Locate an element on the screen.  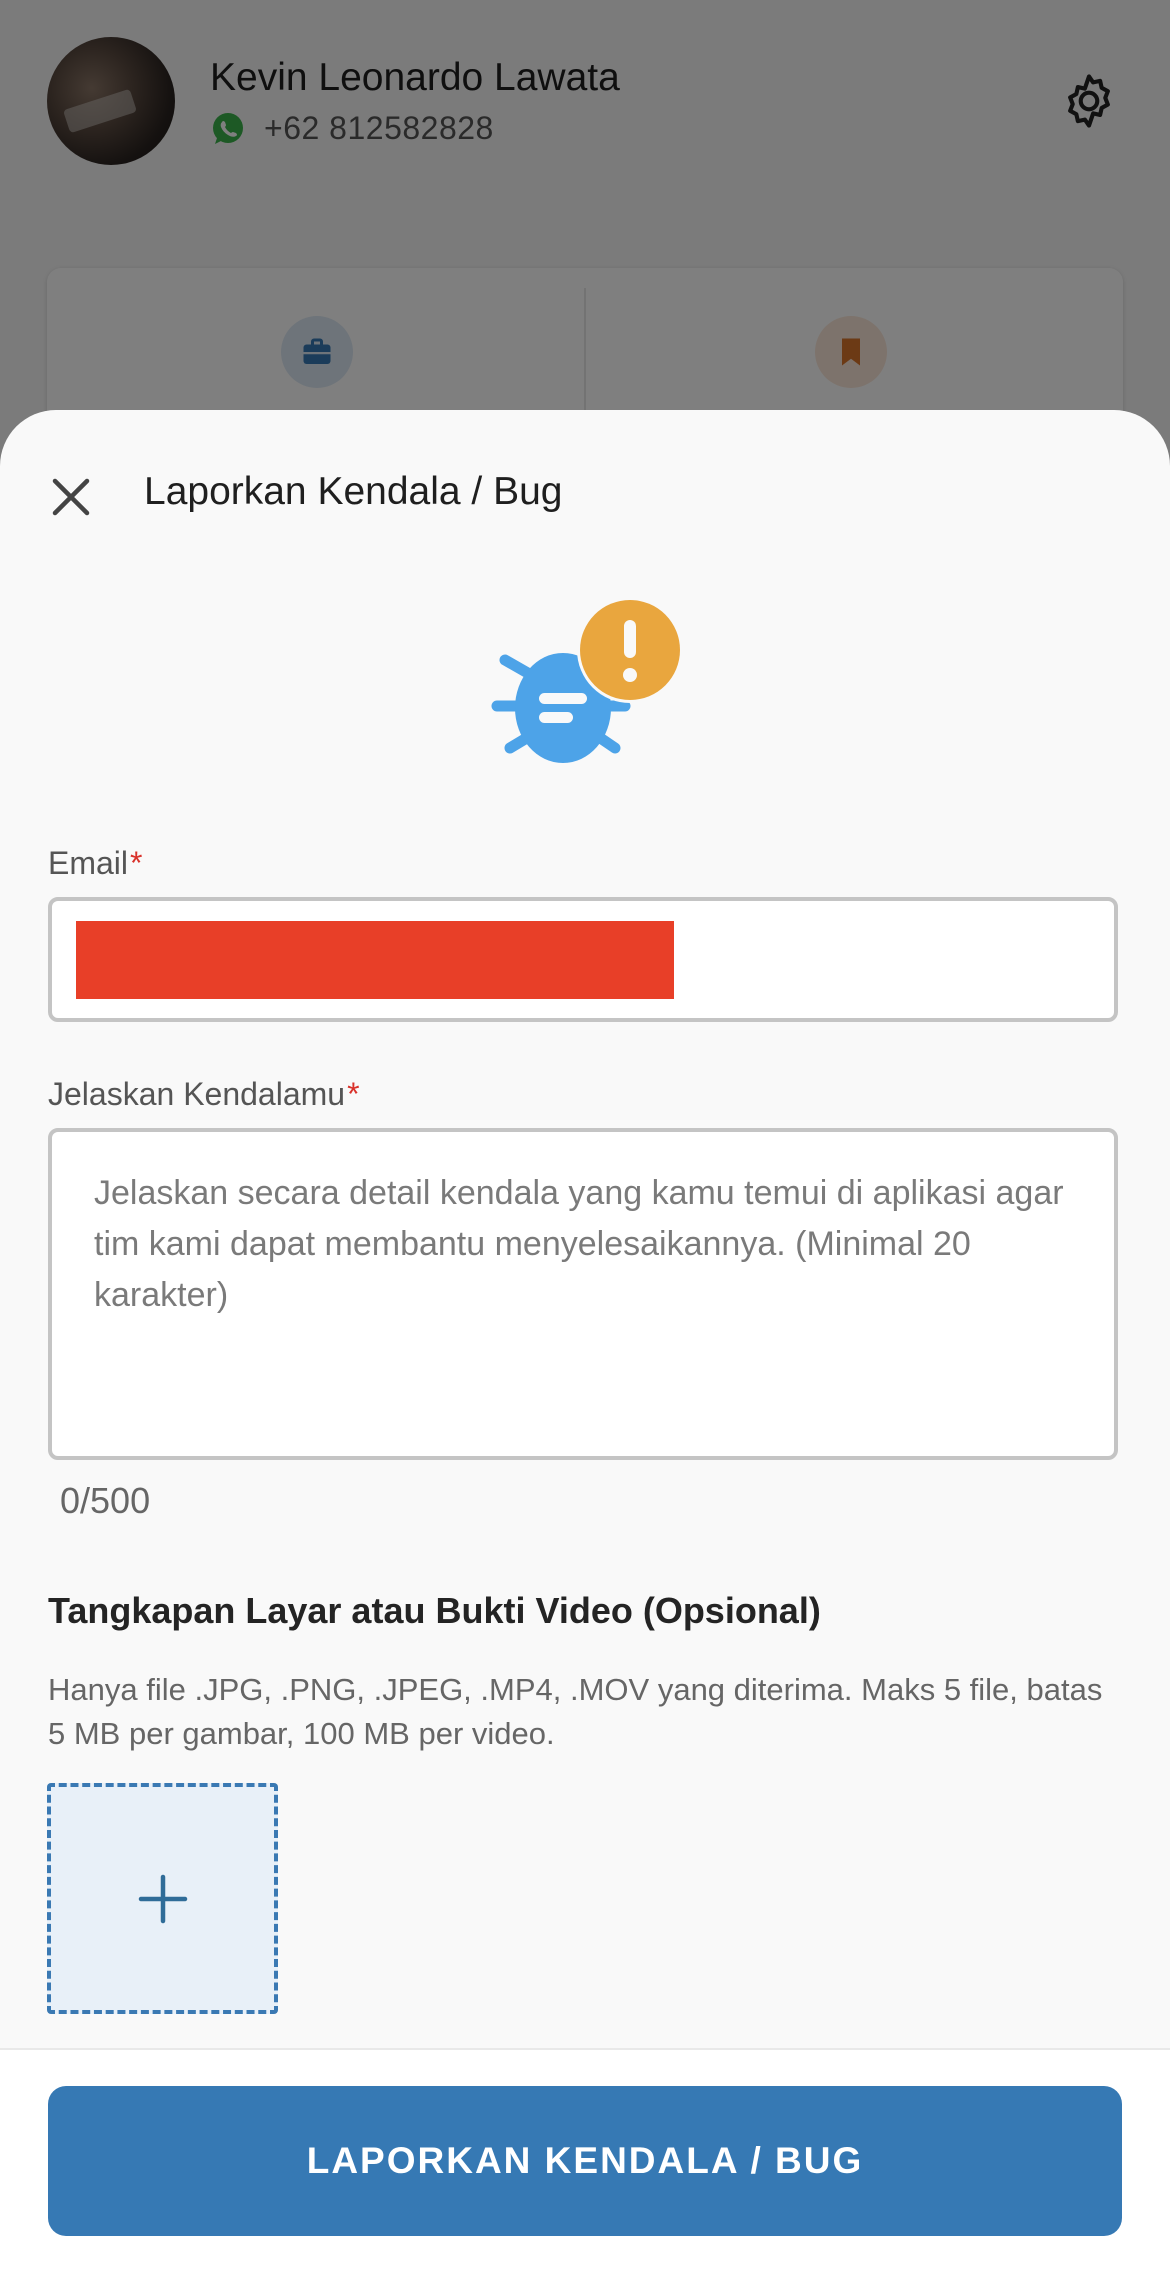
add-attachment-button is located at coordinates (162, 1898).